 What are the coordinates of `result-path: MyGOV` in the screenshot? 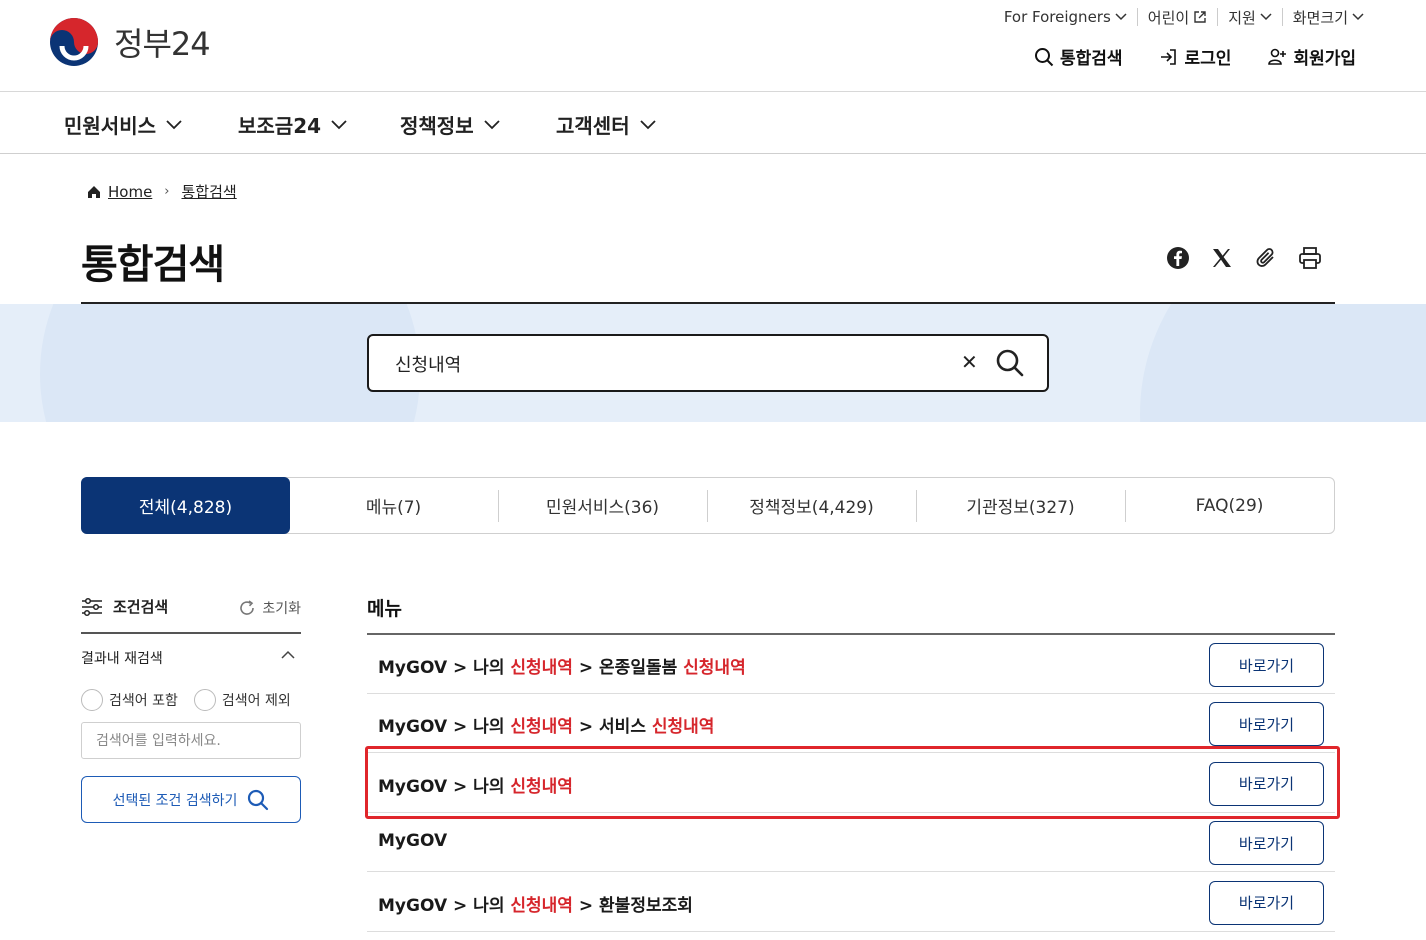 It's located at (412, 841).